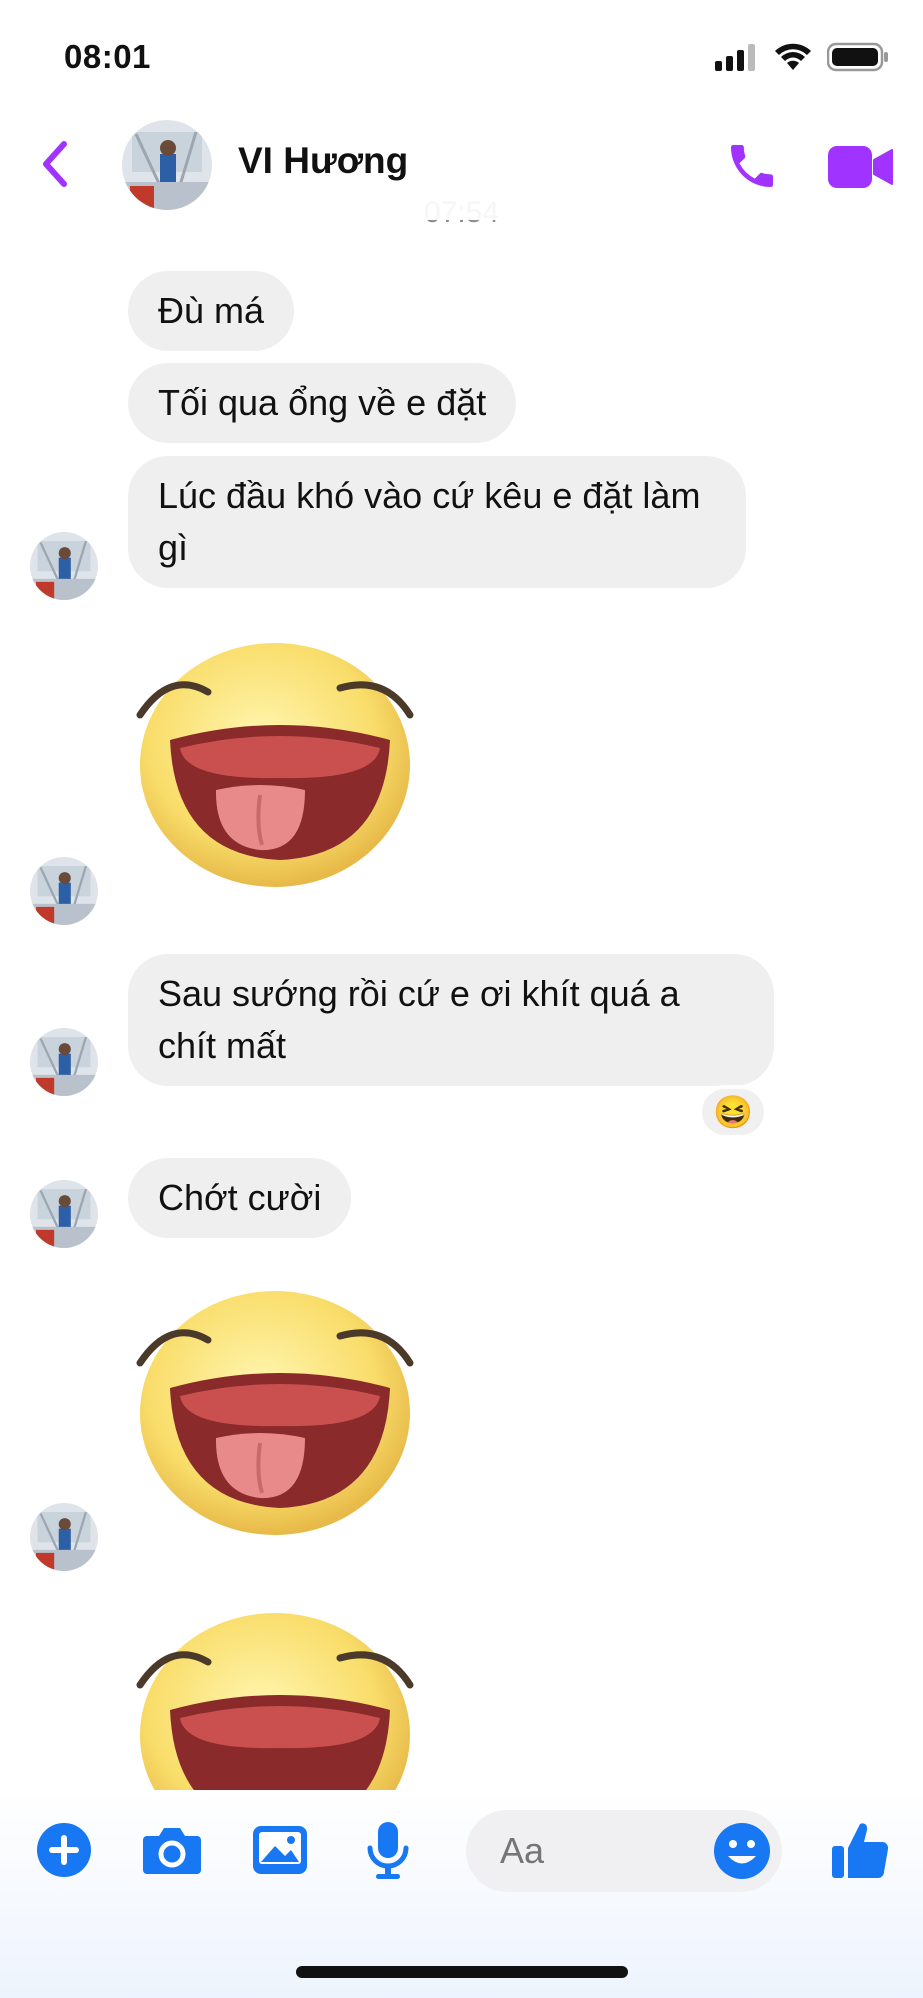 The height and width of the screenshot is (1998, 923). What do you see at coordinates (323, 161) in the screenshot?
I see `contact-name: VI Hương` at bounding box center [323, 161].